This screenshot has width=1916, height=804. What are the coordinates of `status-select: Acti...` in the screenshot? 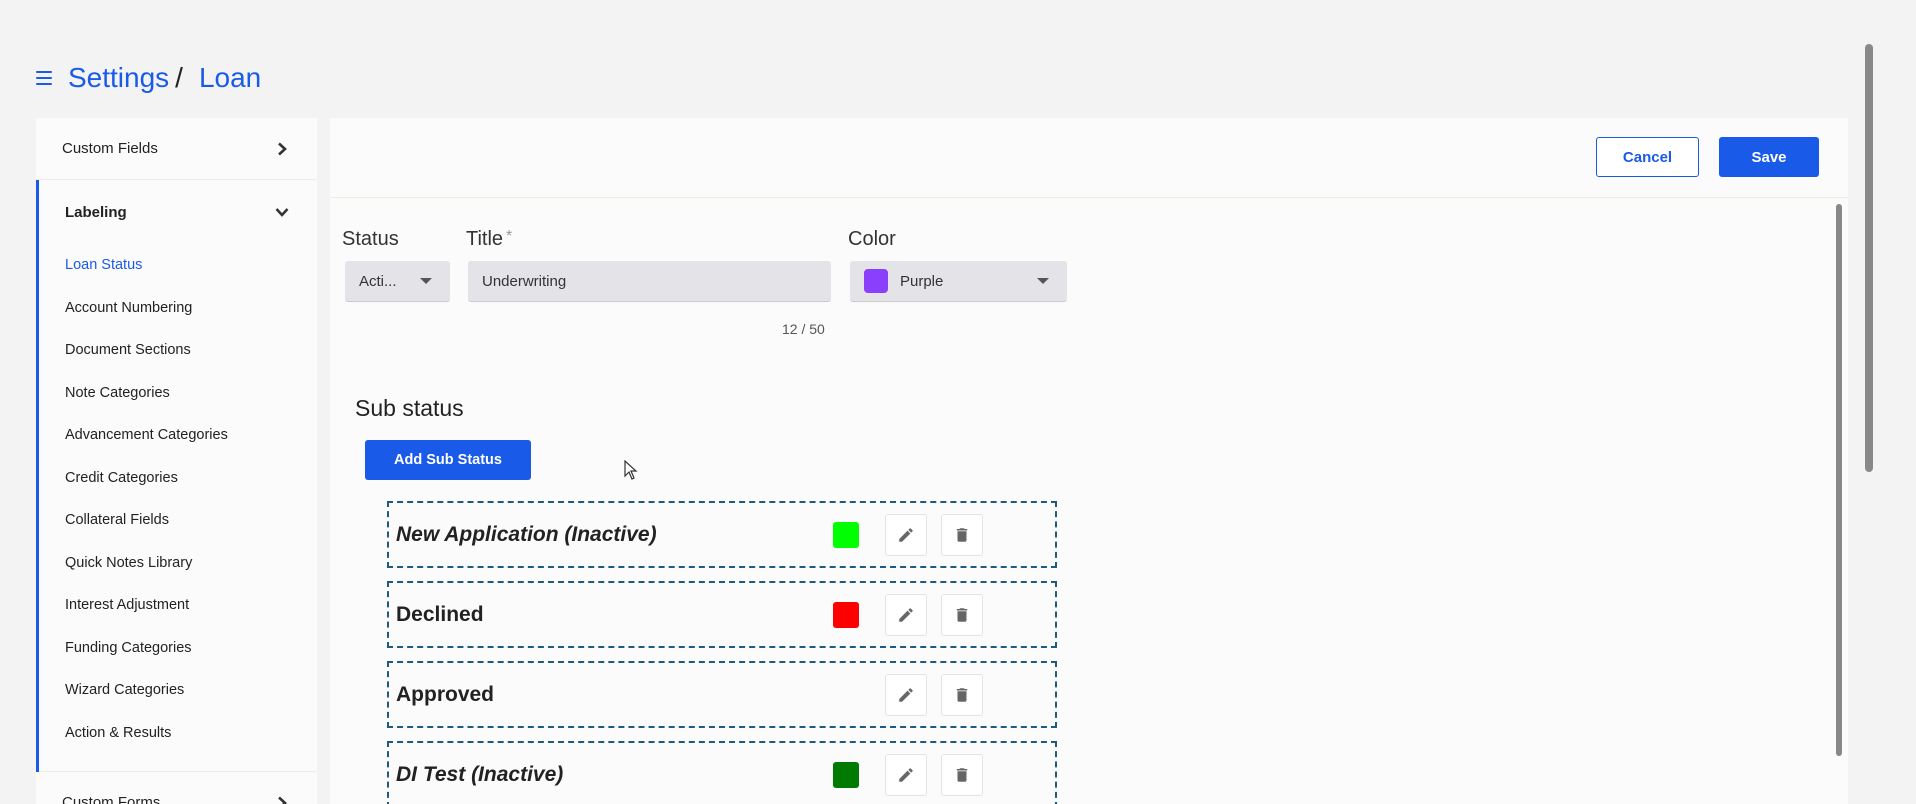 It's located at (397, 281).